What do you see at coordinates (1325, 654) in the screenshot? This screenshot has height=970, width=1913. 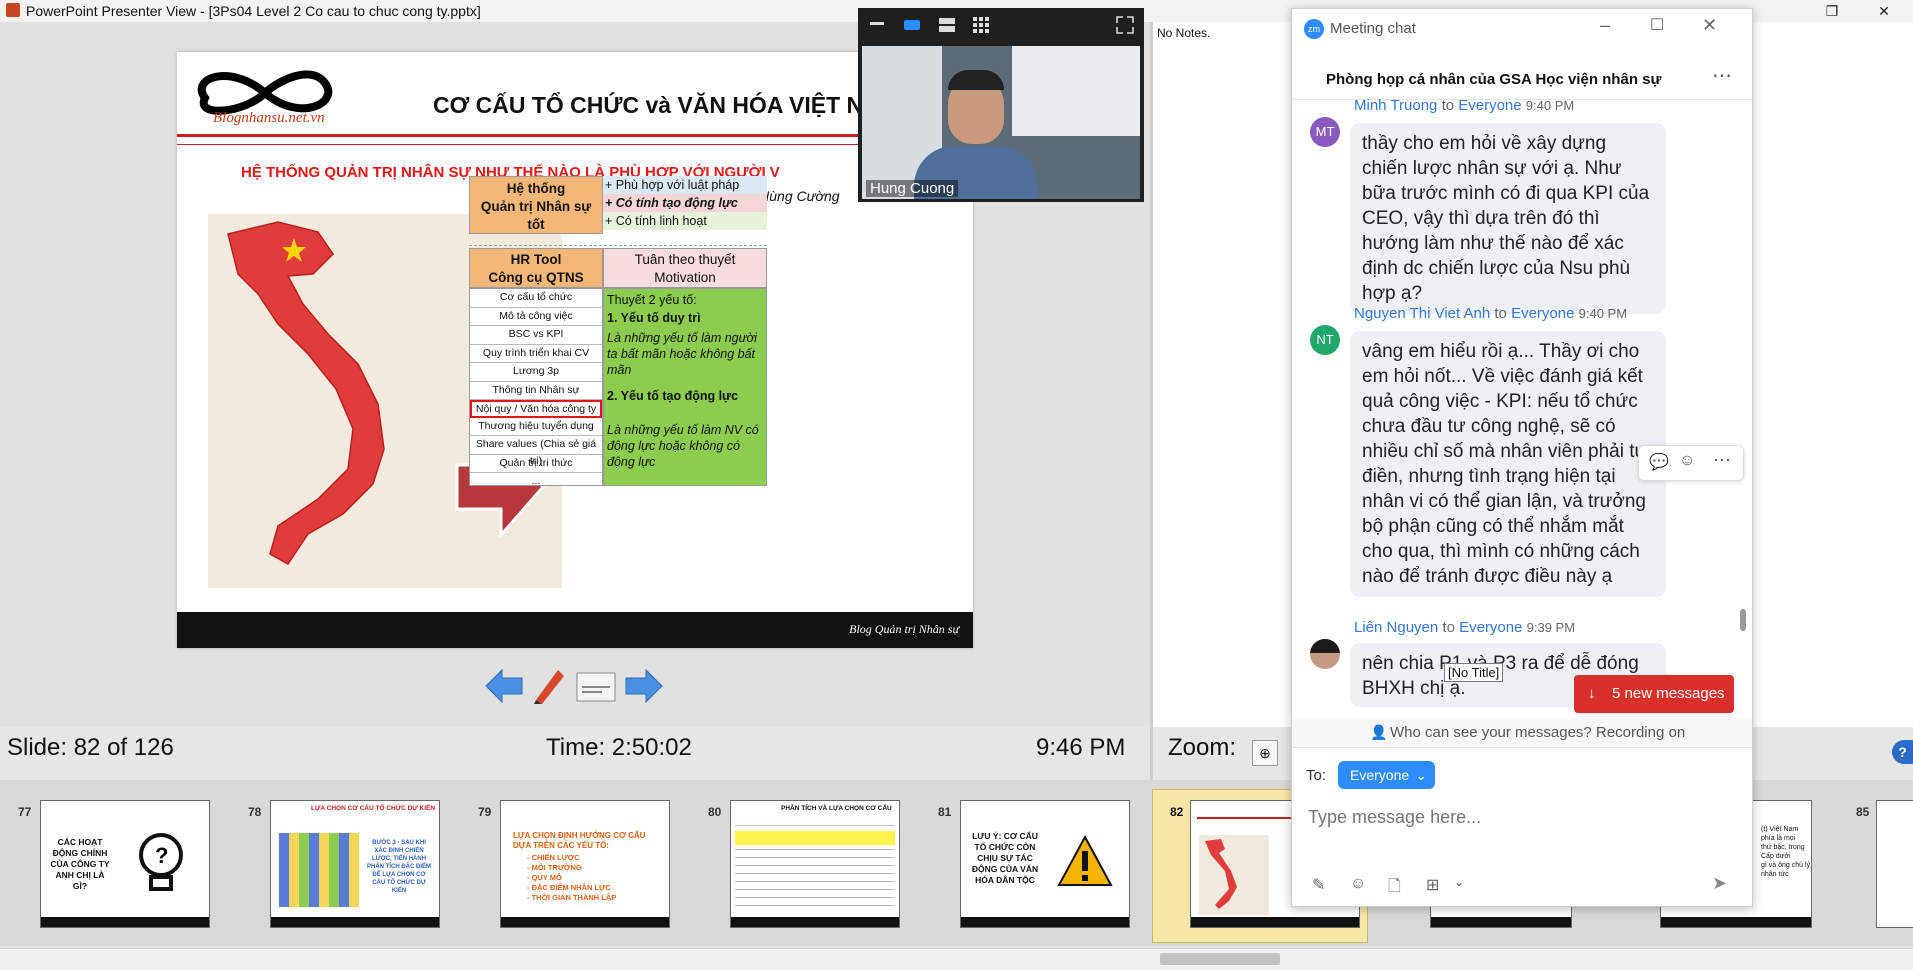 I see `avatar-lien-photo` at bounding box center [1325, 654].